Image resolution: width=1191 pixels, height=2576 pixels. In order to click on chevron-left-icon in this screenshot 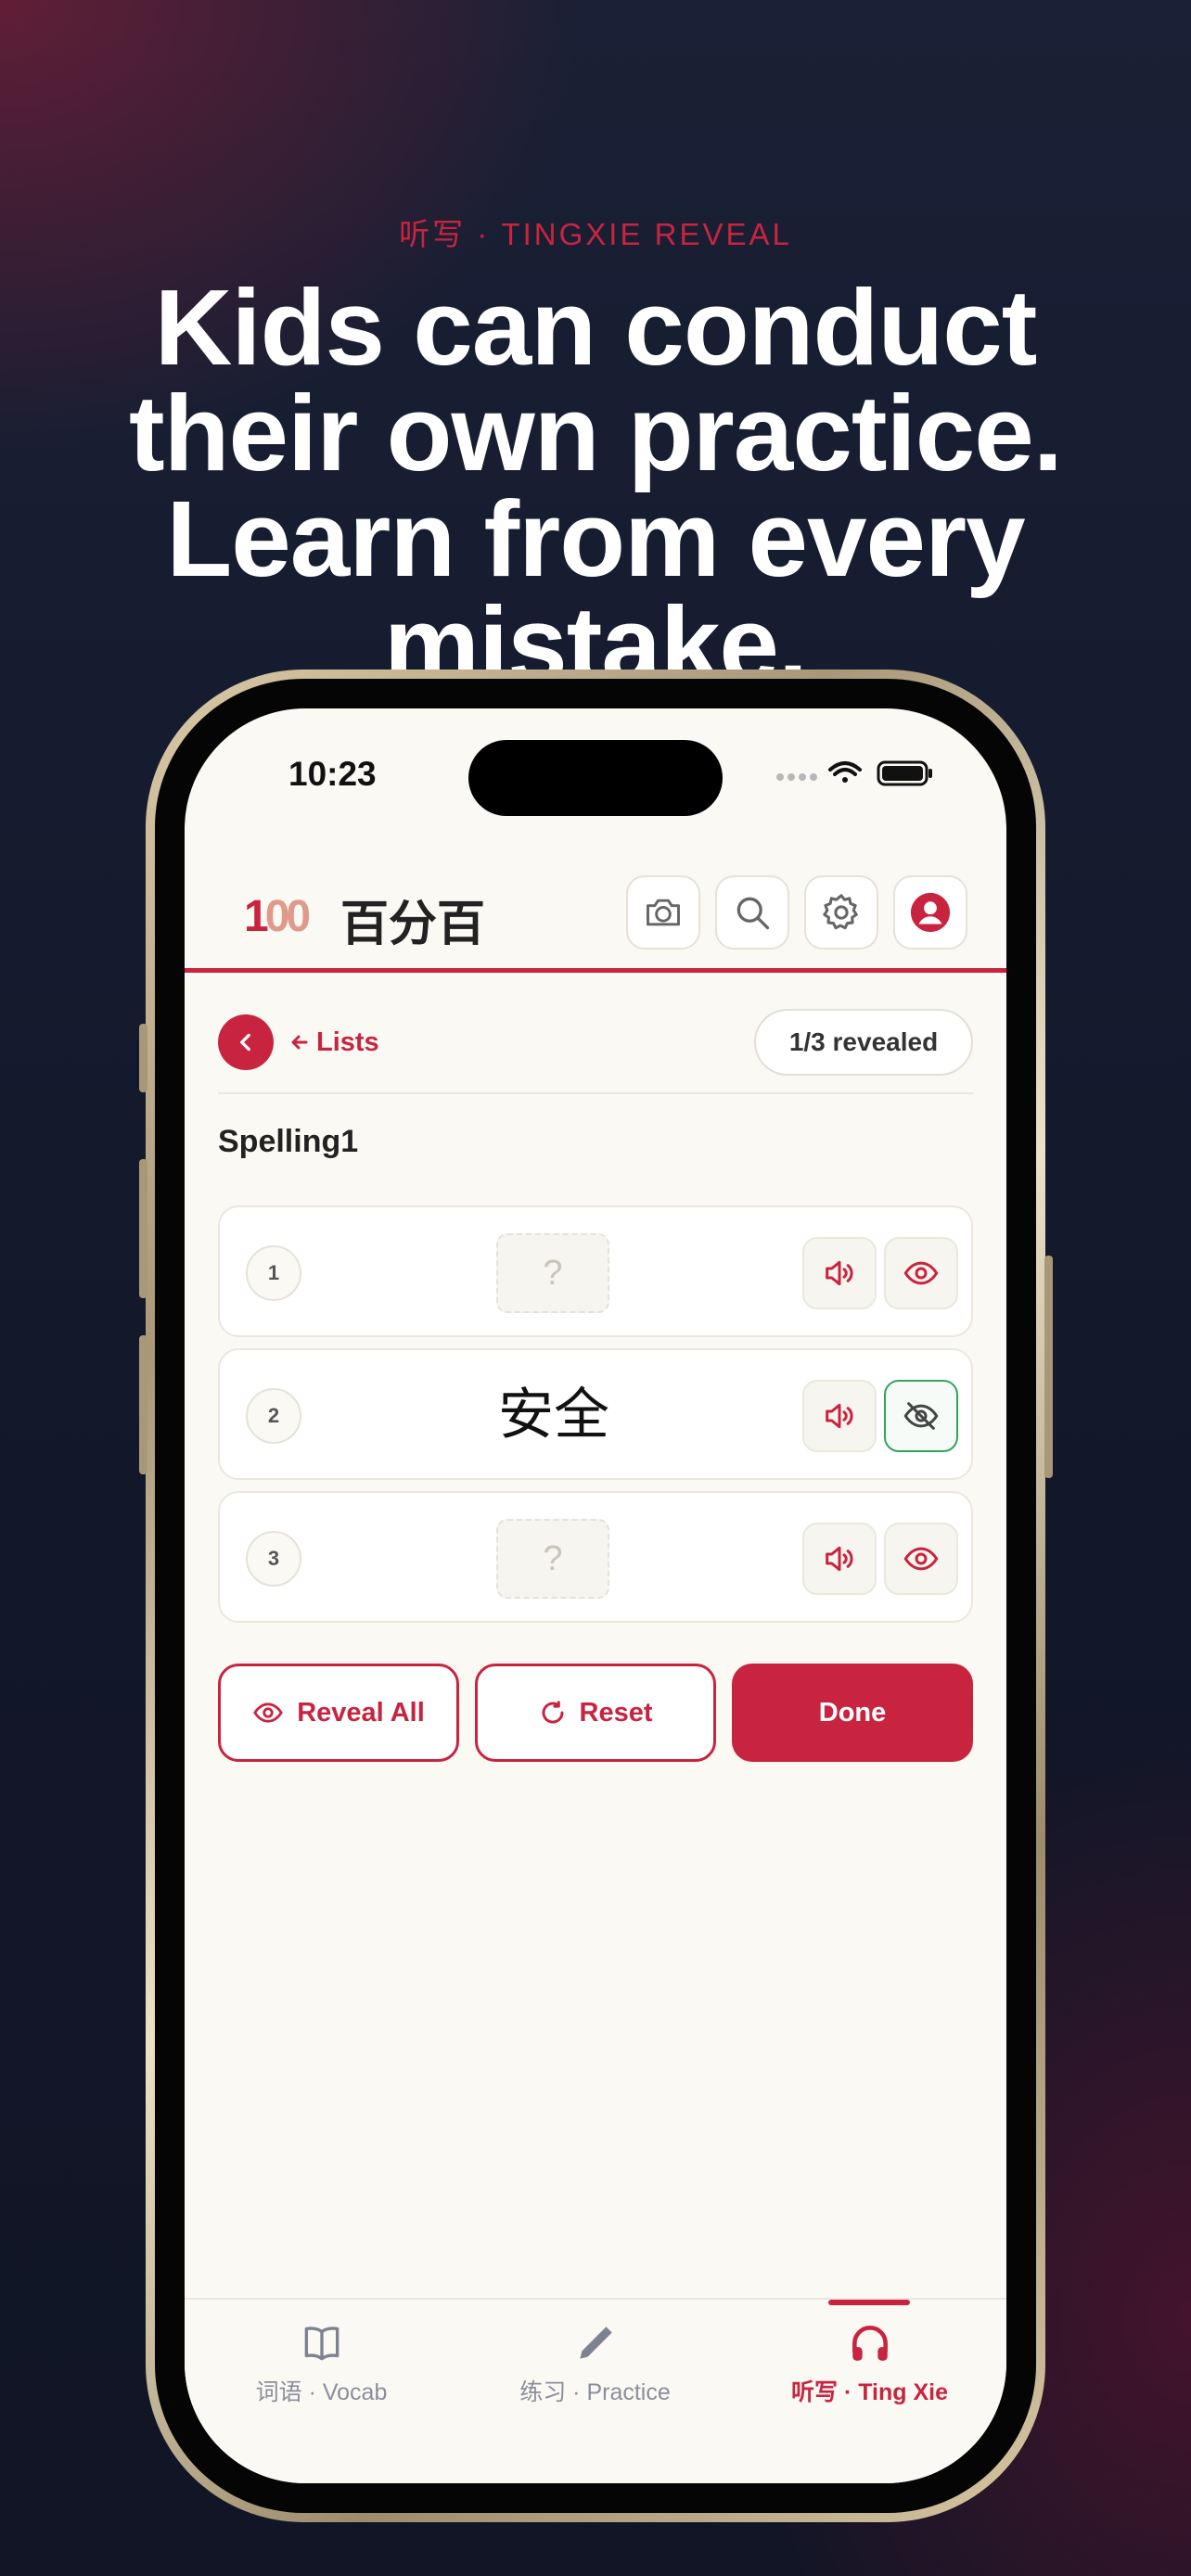, I will do `click(245, 1042)`.